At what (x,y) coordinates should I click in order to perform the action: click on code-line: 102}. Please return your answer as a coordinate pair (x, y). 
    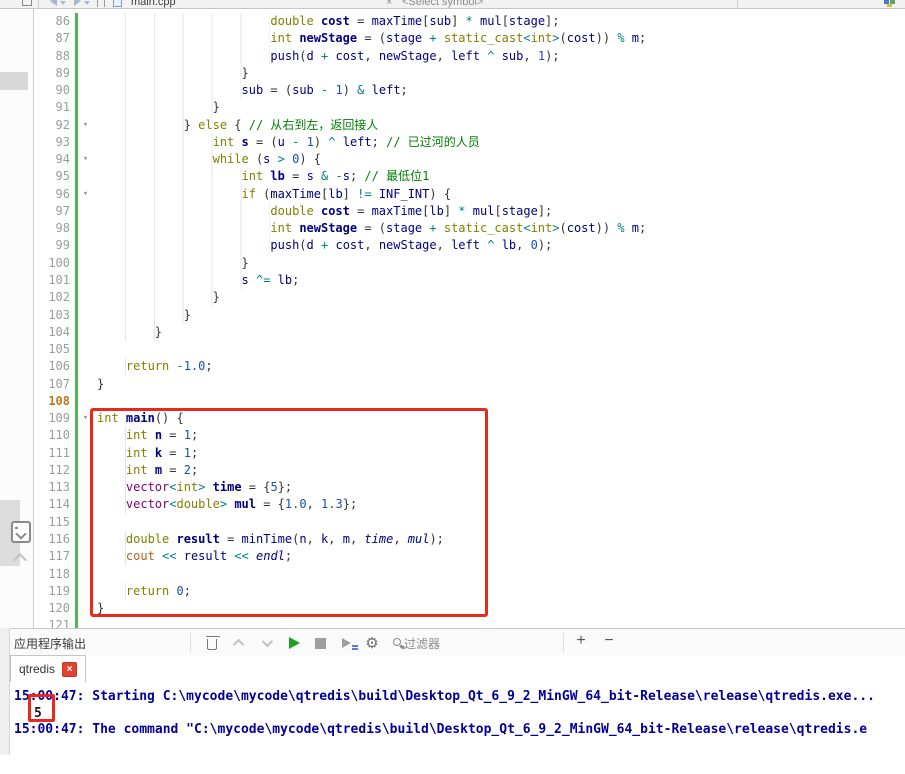
    Looking at the image, I should click on (469, 298).